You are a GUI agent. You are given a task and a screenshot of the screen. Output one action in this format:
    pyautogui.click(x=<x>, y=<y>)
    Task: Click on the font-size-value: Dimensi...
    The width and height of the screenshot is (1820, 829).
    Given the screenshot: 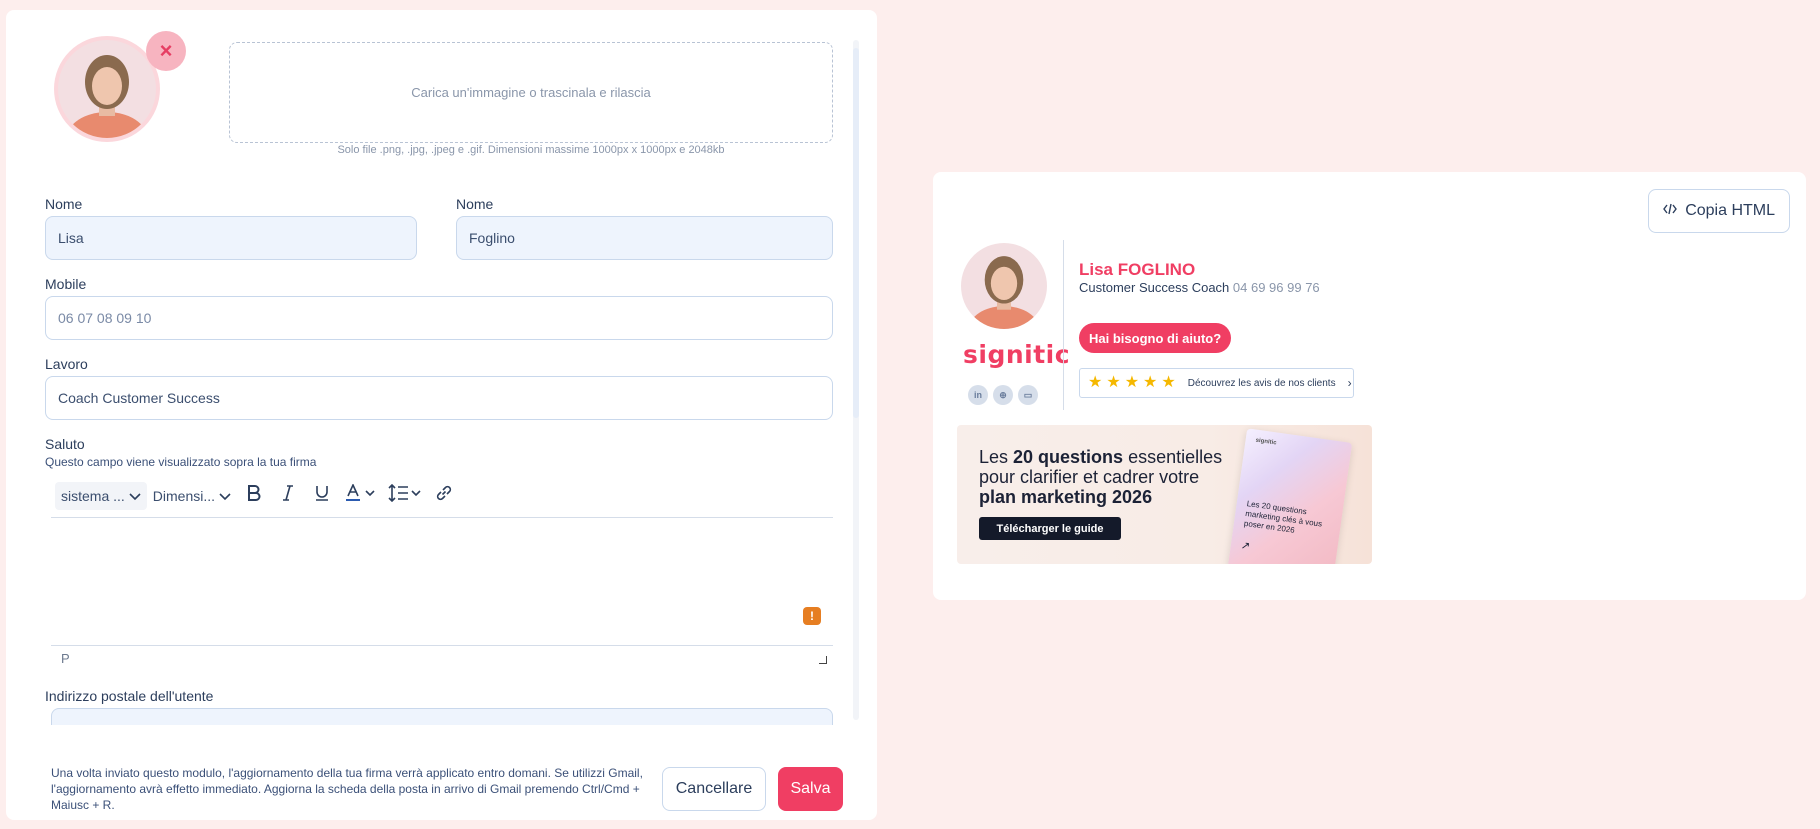 What is the action you would take?
    pyautogui.click(x=184, y=495)
    